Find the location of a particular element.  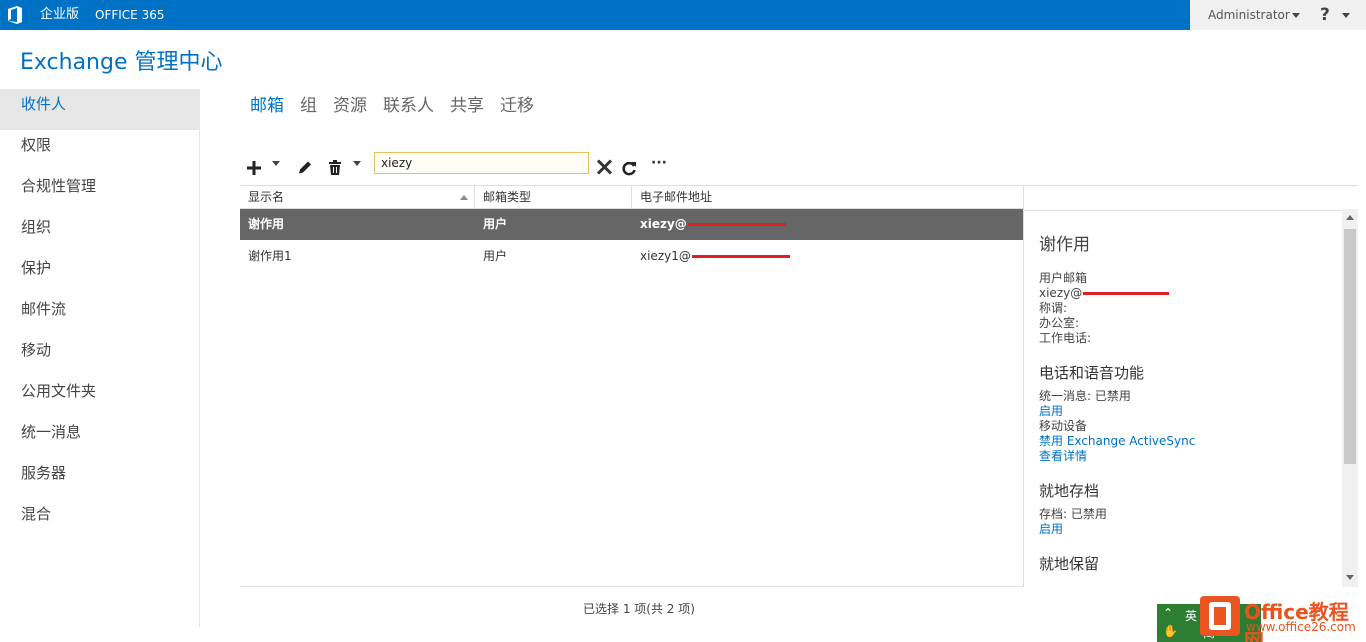

edit-icon is located at coordinates (304, 168).